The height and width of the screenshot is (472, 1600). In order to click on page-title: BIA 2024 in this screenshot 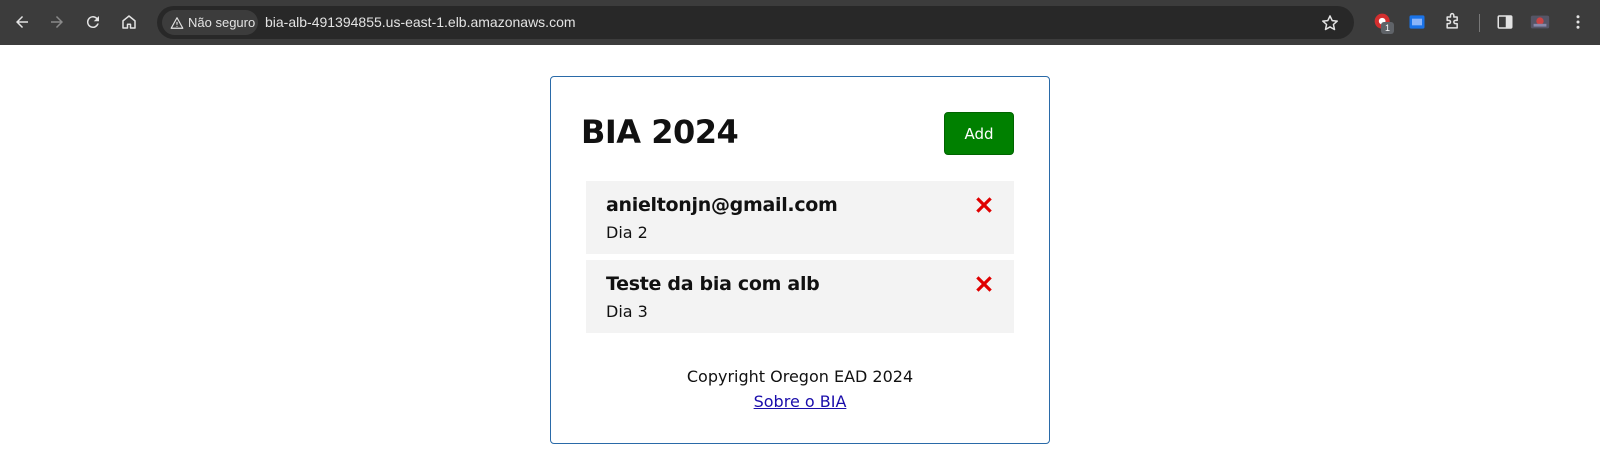, I will do `click(660, 132)`.